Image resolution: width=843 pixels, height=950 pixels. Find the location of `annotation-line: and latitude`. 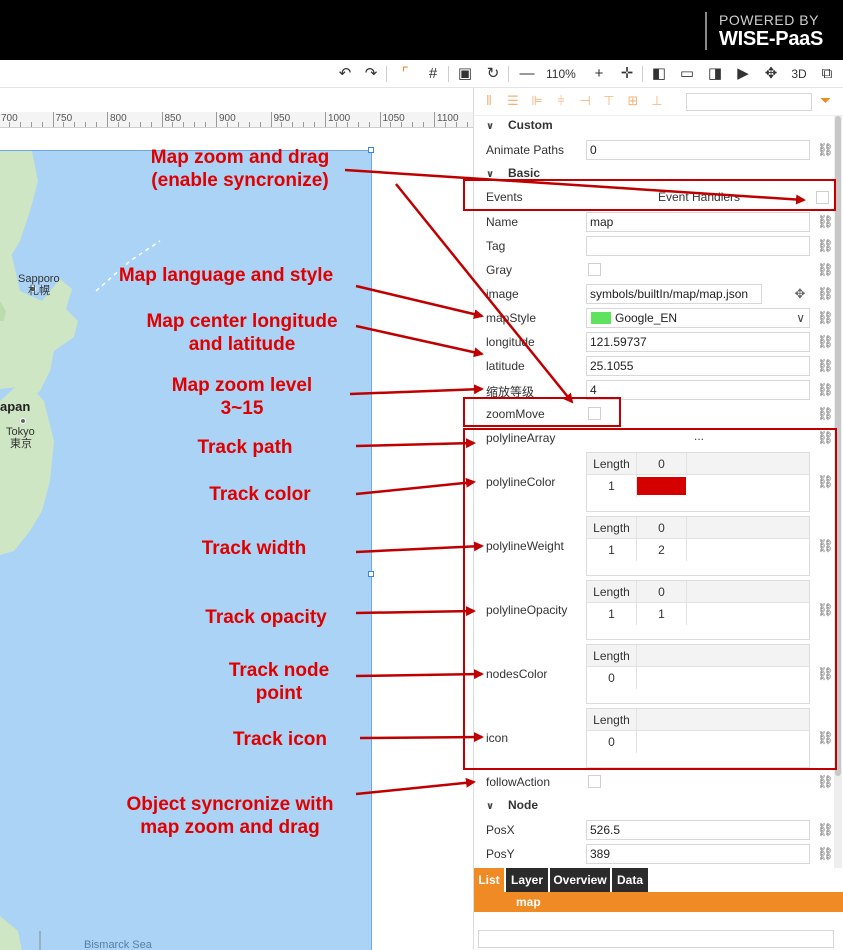

annotation-line: and latitude is located at coordinates (242, 344).